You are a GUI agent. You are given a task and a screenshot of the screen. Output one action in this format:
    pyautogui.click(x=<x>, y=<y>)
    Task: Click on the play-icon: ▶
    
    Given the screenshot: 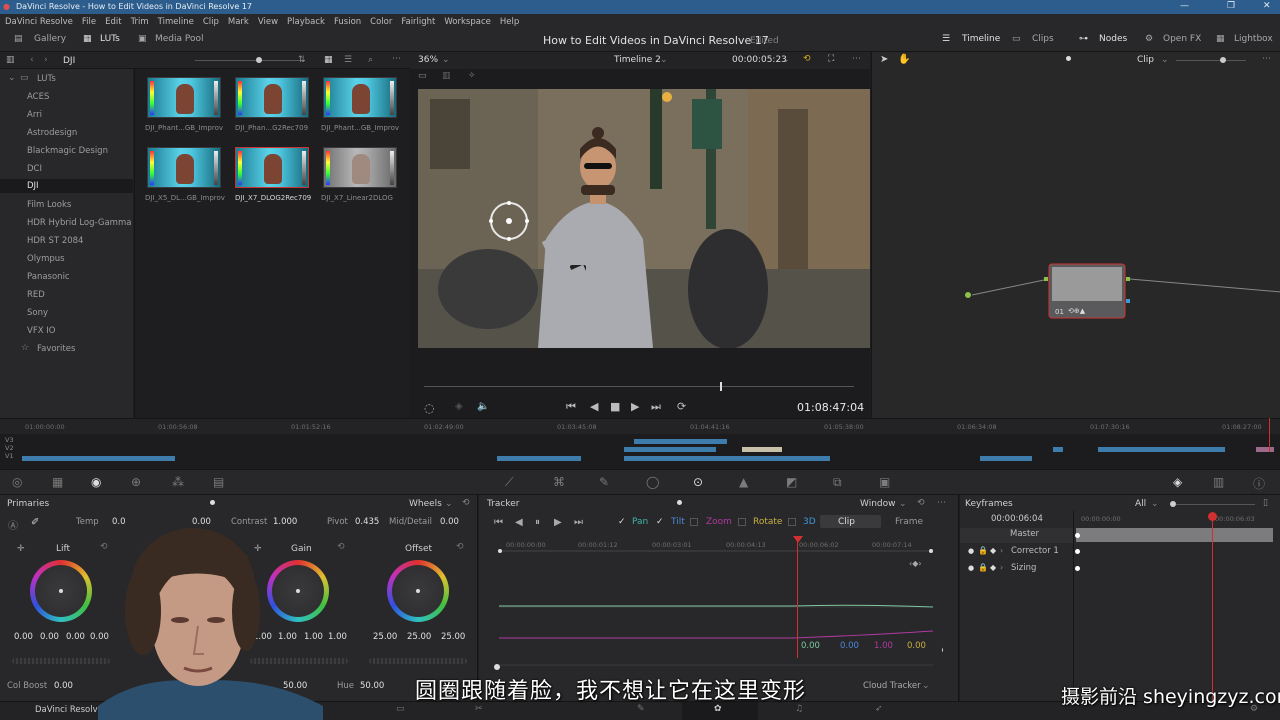 What is the action you would take?
    pyautogui.click(x=635, y=406)
    